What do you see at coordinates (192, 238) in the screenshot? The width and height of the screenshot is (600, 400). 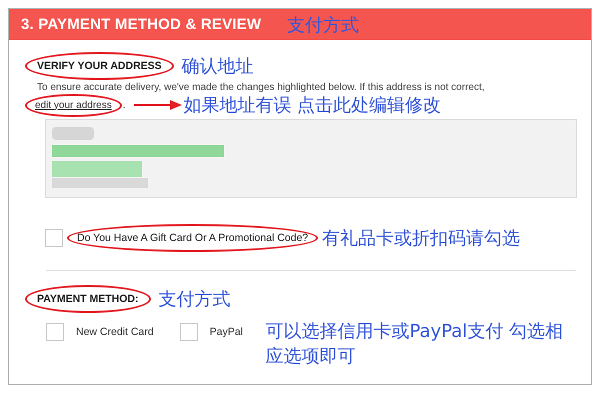 I see `gift-card-label: Do You Have A Gift Card Or A Promotional Code?` at bounding box center [192, 238].